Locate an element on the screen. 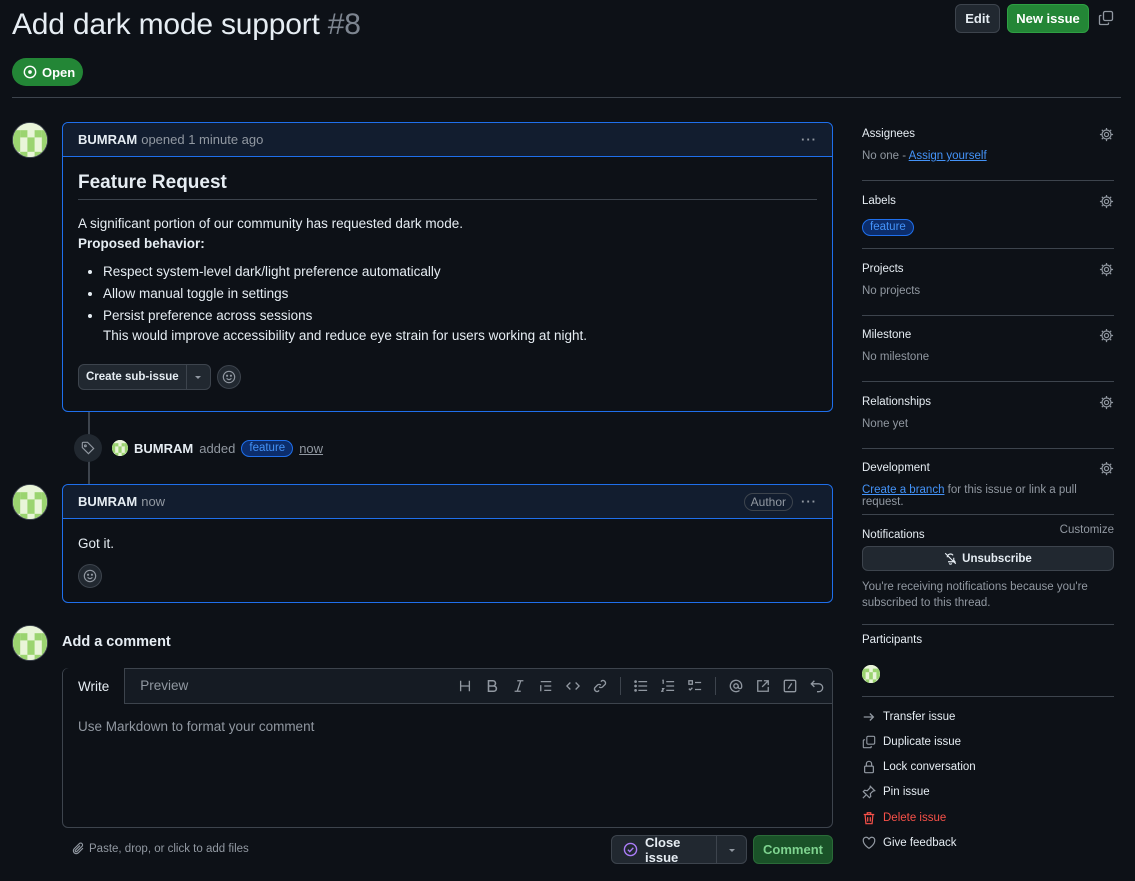 Image resolution: width=1135 pixels, height=881 pixels. duplicate-issue-action: Duplicate issue is located at coordinates (911, 742).